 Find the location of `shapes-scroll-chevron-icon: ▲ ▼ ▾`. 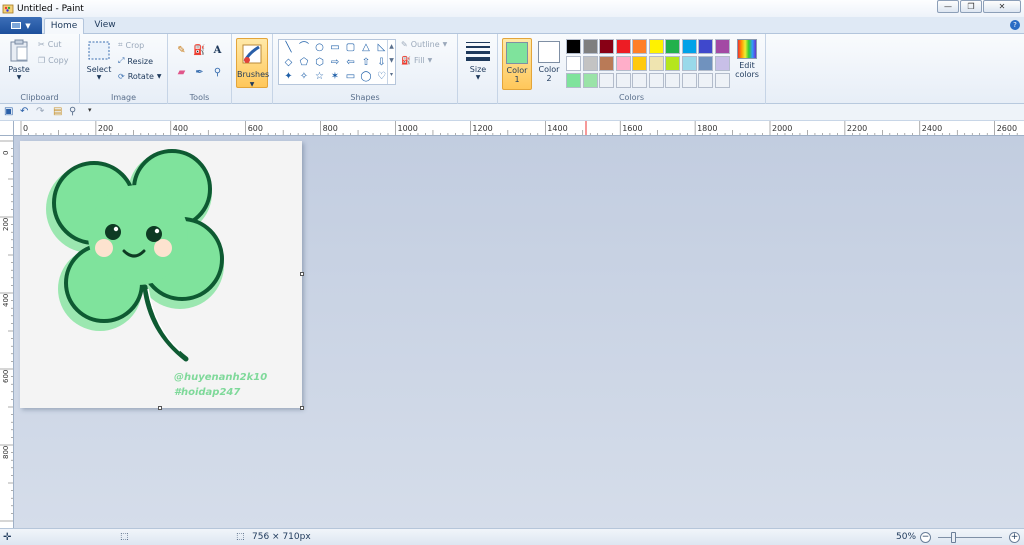

shapes-scroll-chevron-icon: ▲ ▼ ▾ is located at coordinates (391, 62).